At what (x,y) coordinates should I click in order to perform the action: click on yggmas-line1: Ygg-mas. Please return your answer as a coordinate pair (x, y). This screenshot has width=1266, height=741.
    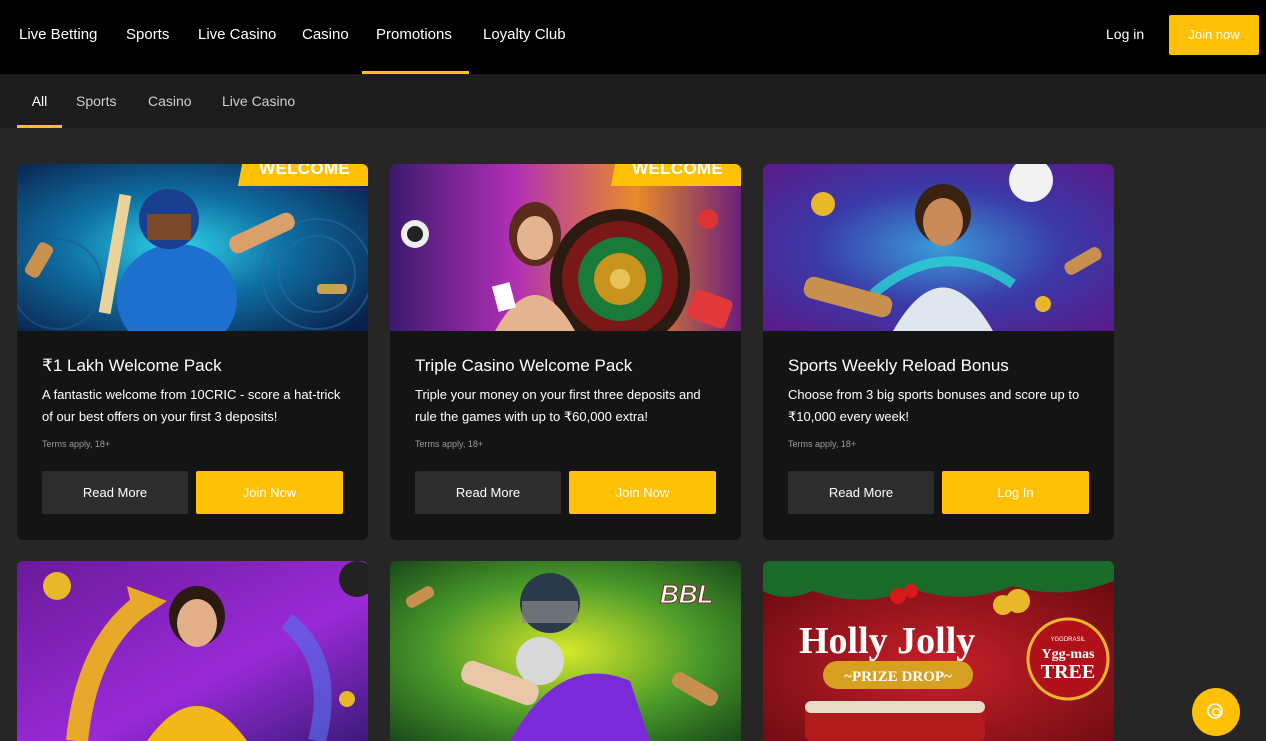
    Looking at the image, I should click on (1068, 654).